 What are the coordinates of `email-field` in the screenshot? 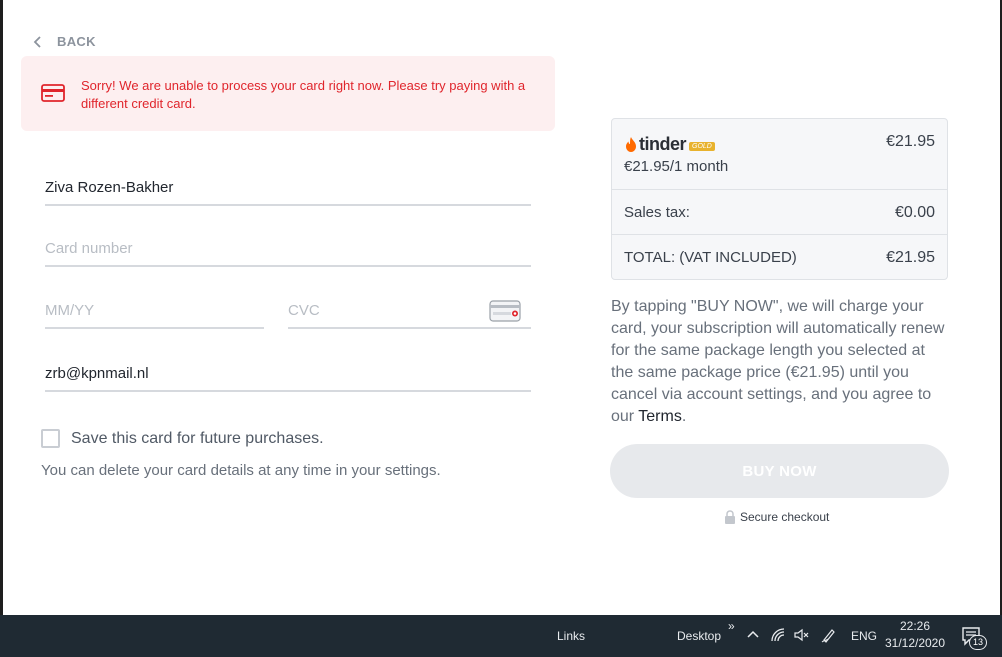 It's located at (288, 374).